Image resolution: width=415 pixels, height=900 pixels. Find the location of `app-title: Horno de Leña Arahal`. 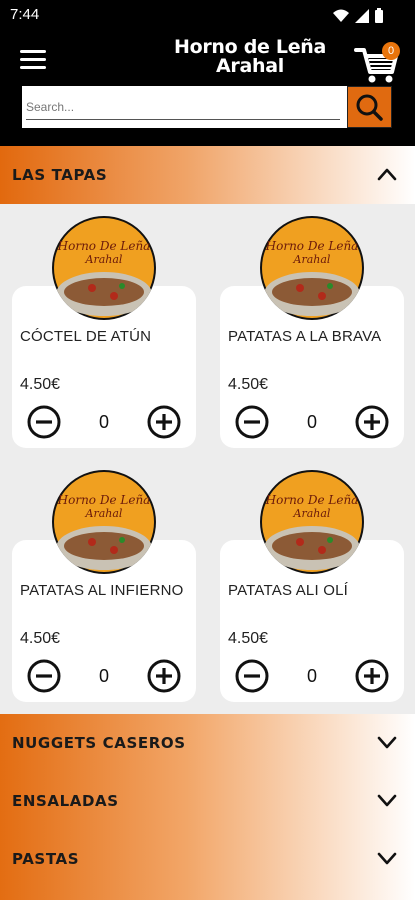

app-title: Horno de Leña Arahal is located at coordinates (250, 57).